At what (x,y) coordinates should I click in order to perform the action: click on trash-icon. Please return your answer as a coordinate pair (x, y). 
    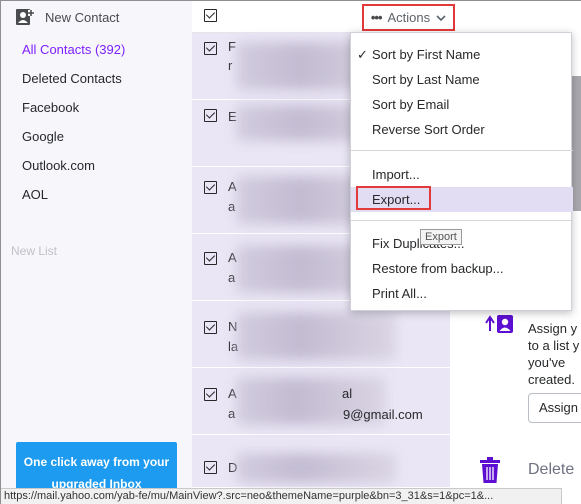
    Looking at the image, I should click on (490, 470).